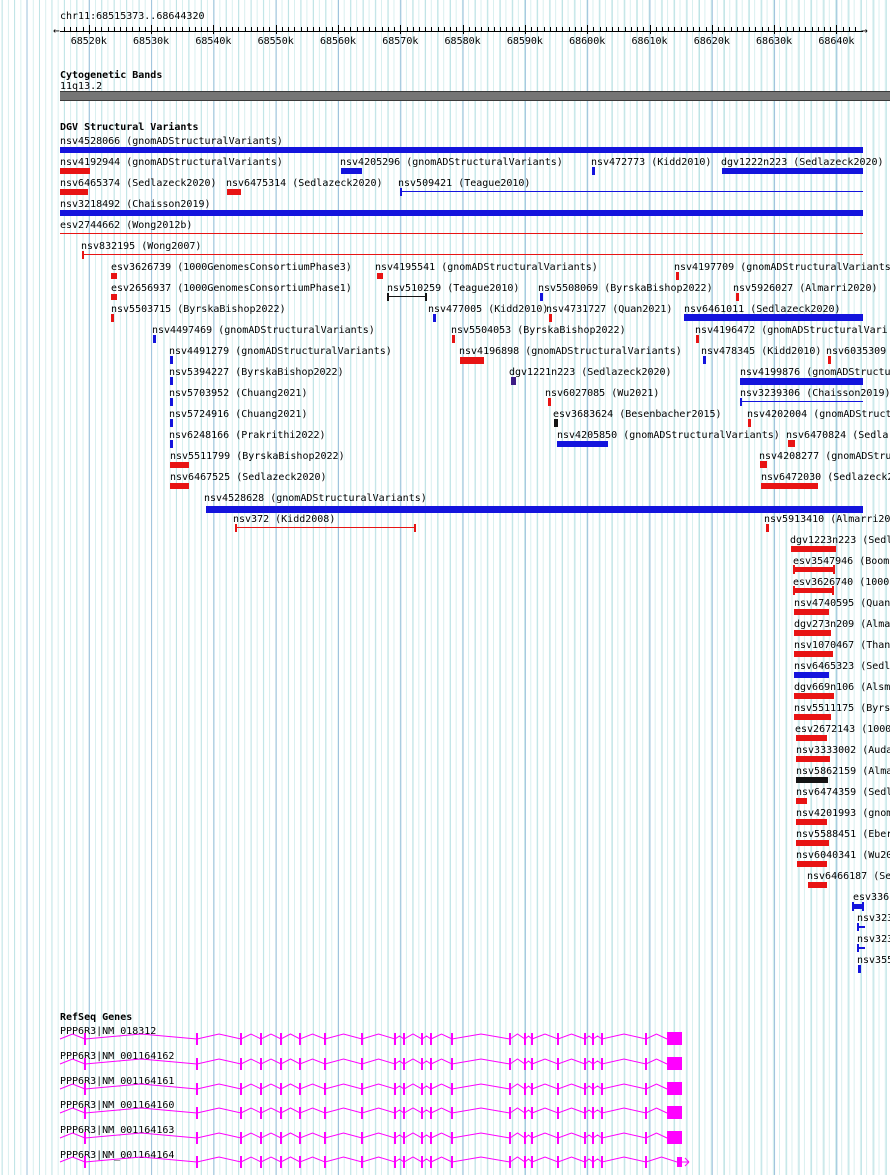 The width and height of the screenshot is (890, 1175). Describe the element at coordinates (842, 645) in the screenshot. I see `variant-label: nsv1070467 (Than` at that location.